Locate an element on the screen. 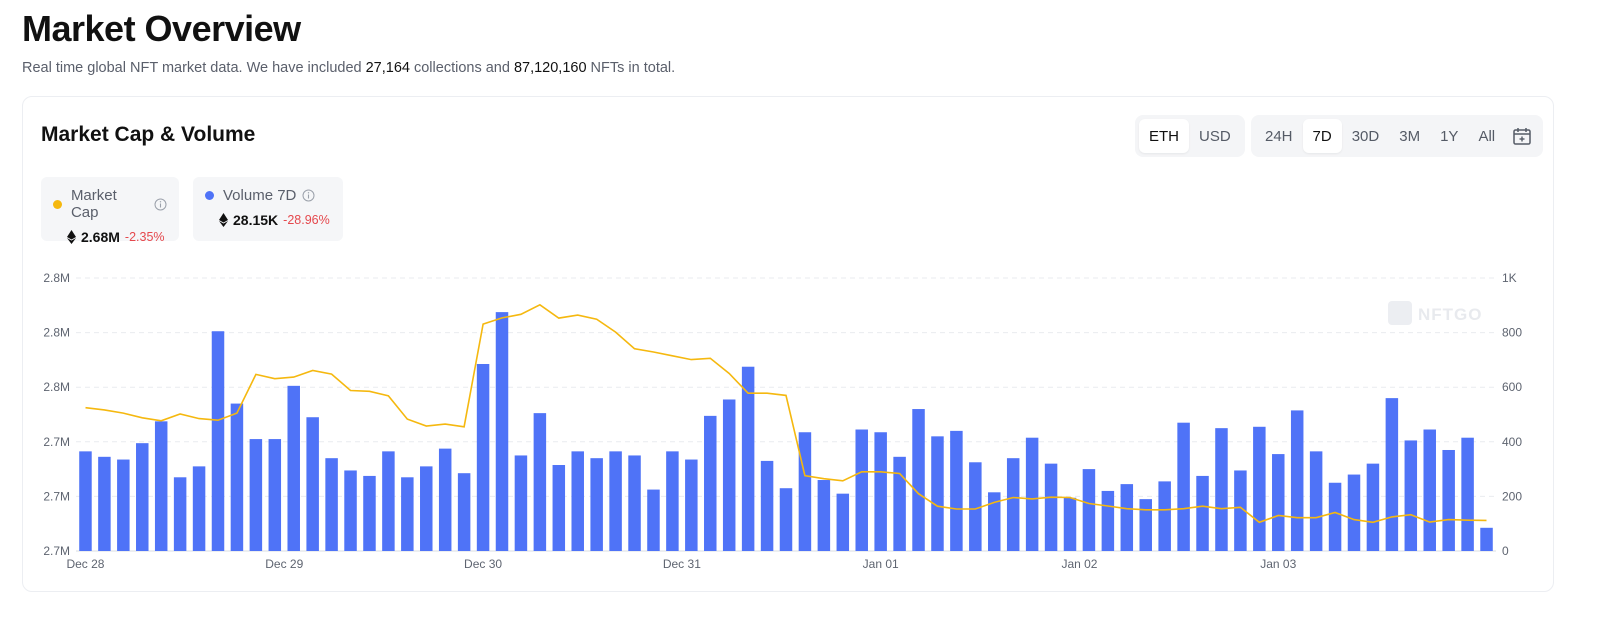 This screenshot has height=620, width=1600. x-tick-label: Jan 02 is located at coordinates (1079, 564).